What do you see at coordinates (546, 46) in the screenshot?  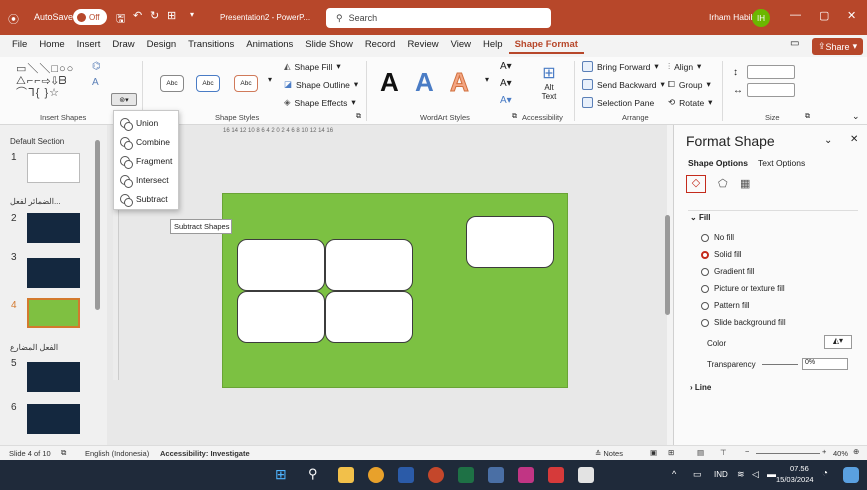 I see `tab-shape-format: Shape Format` at bounding box center [546, 46].